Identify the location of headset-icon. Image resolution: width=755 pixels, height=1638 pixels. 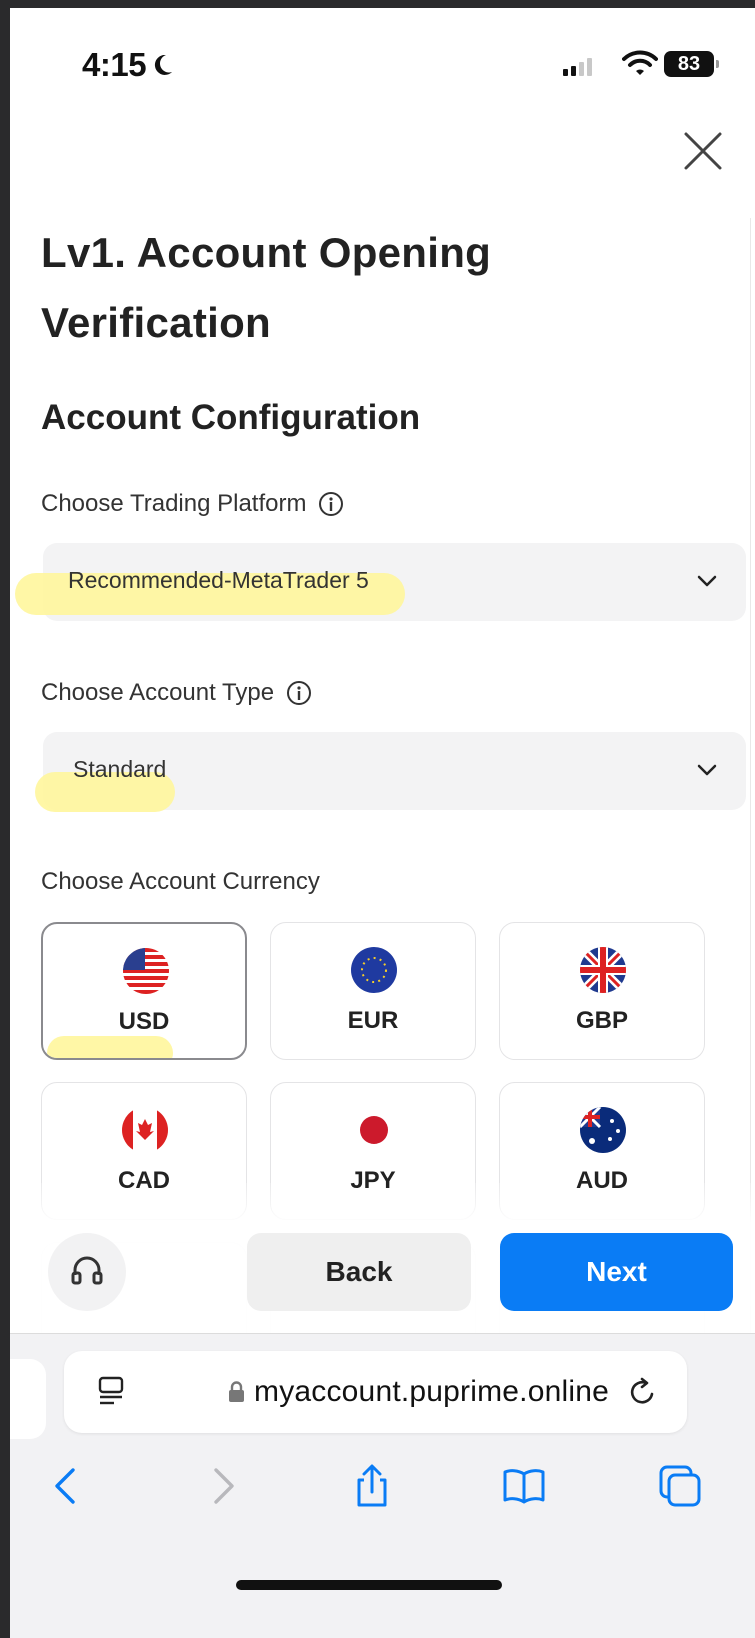
(87, 1270).